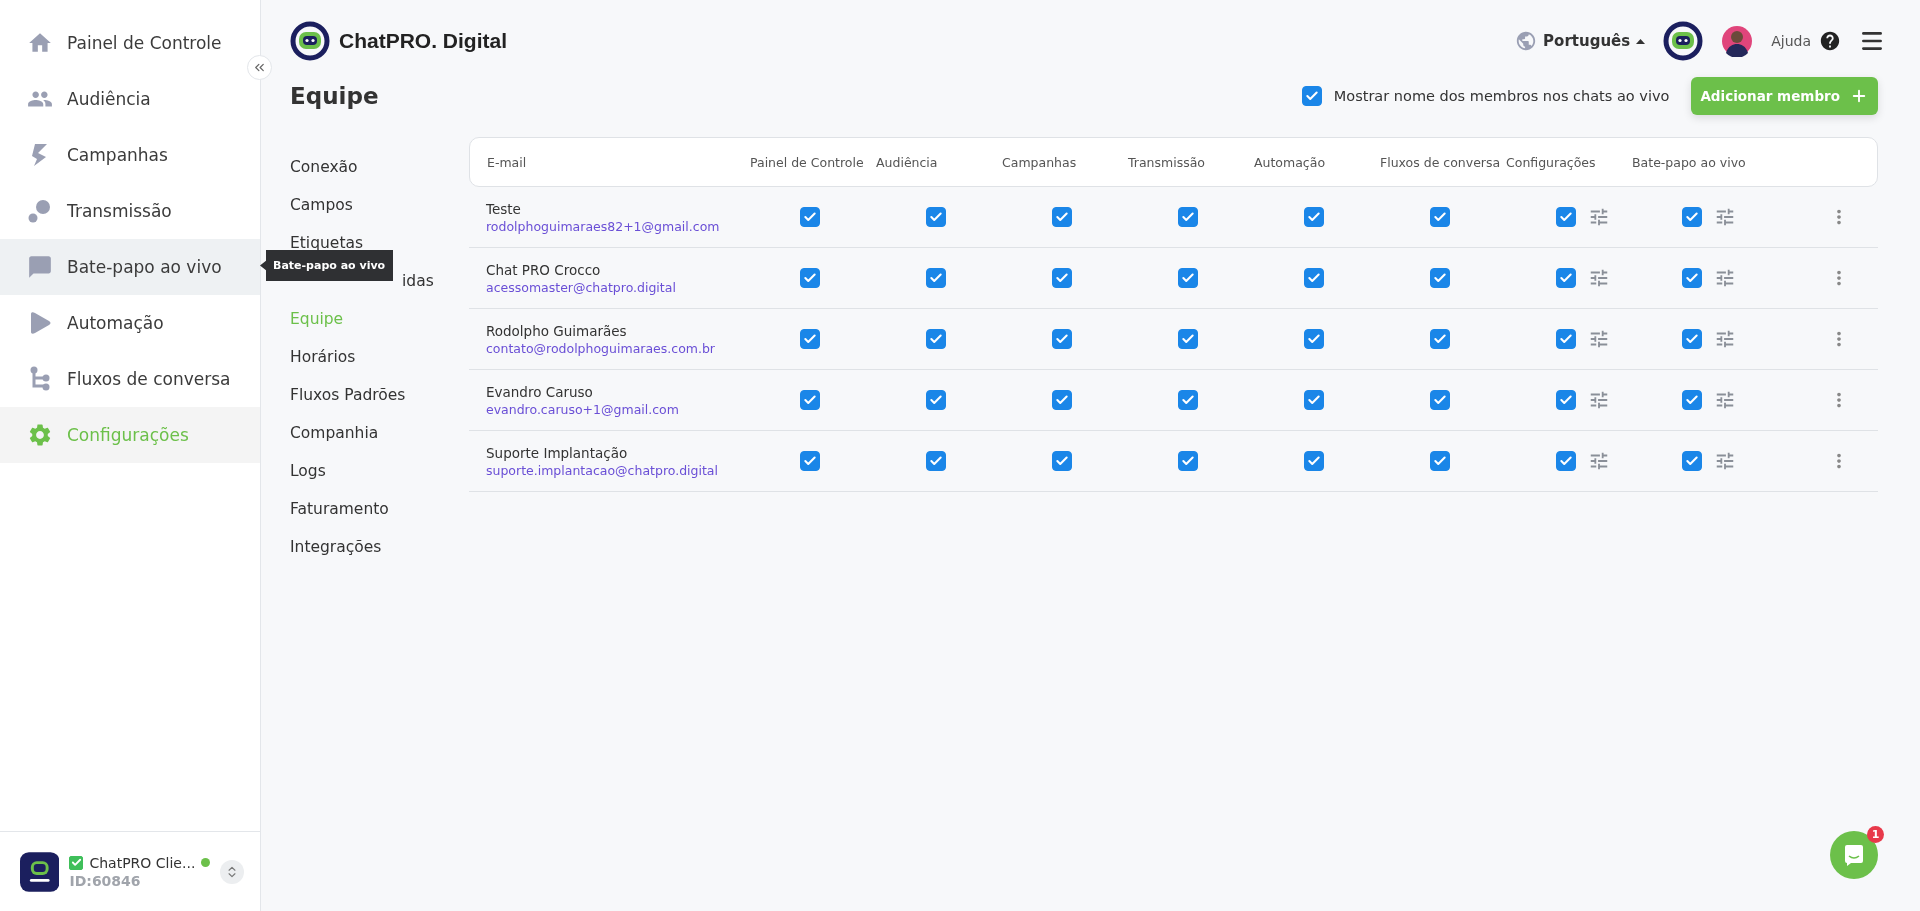 The height and width of the screenshot is (911, 1920). What do you see at coordinates (1737, 41) in the screenshot?
I see `avatar` at bounding box center [1737, 41].